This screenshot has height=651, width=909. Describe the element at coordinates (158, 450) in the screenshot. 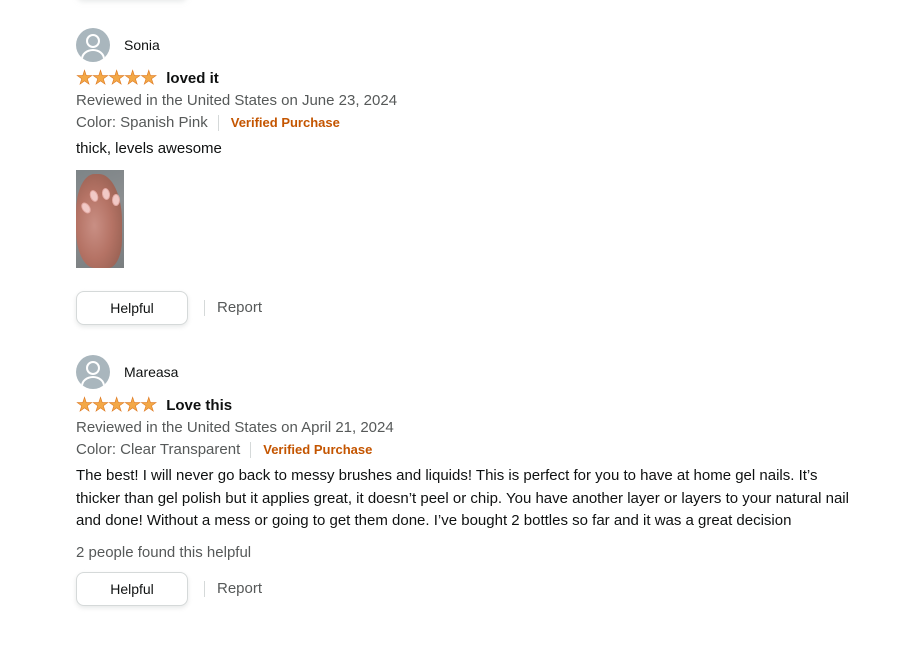

I see `variant-link: Color: Clear Transparent` at that location.